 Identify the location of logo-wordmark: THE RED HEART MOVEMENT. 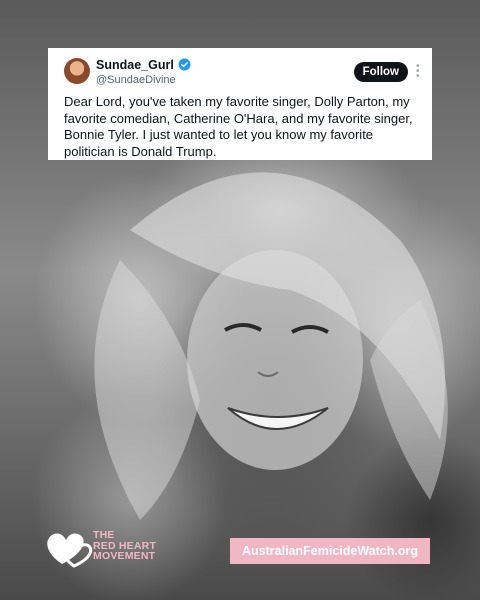
(124, 546).